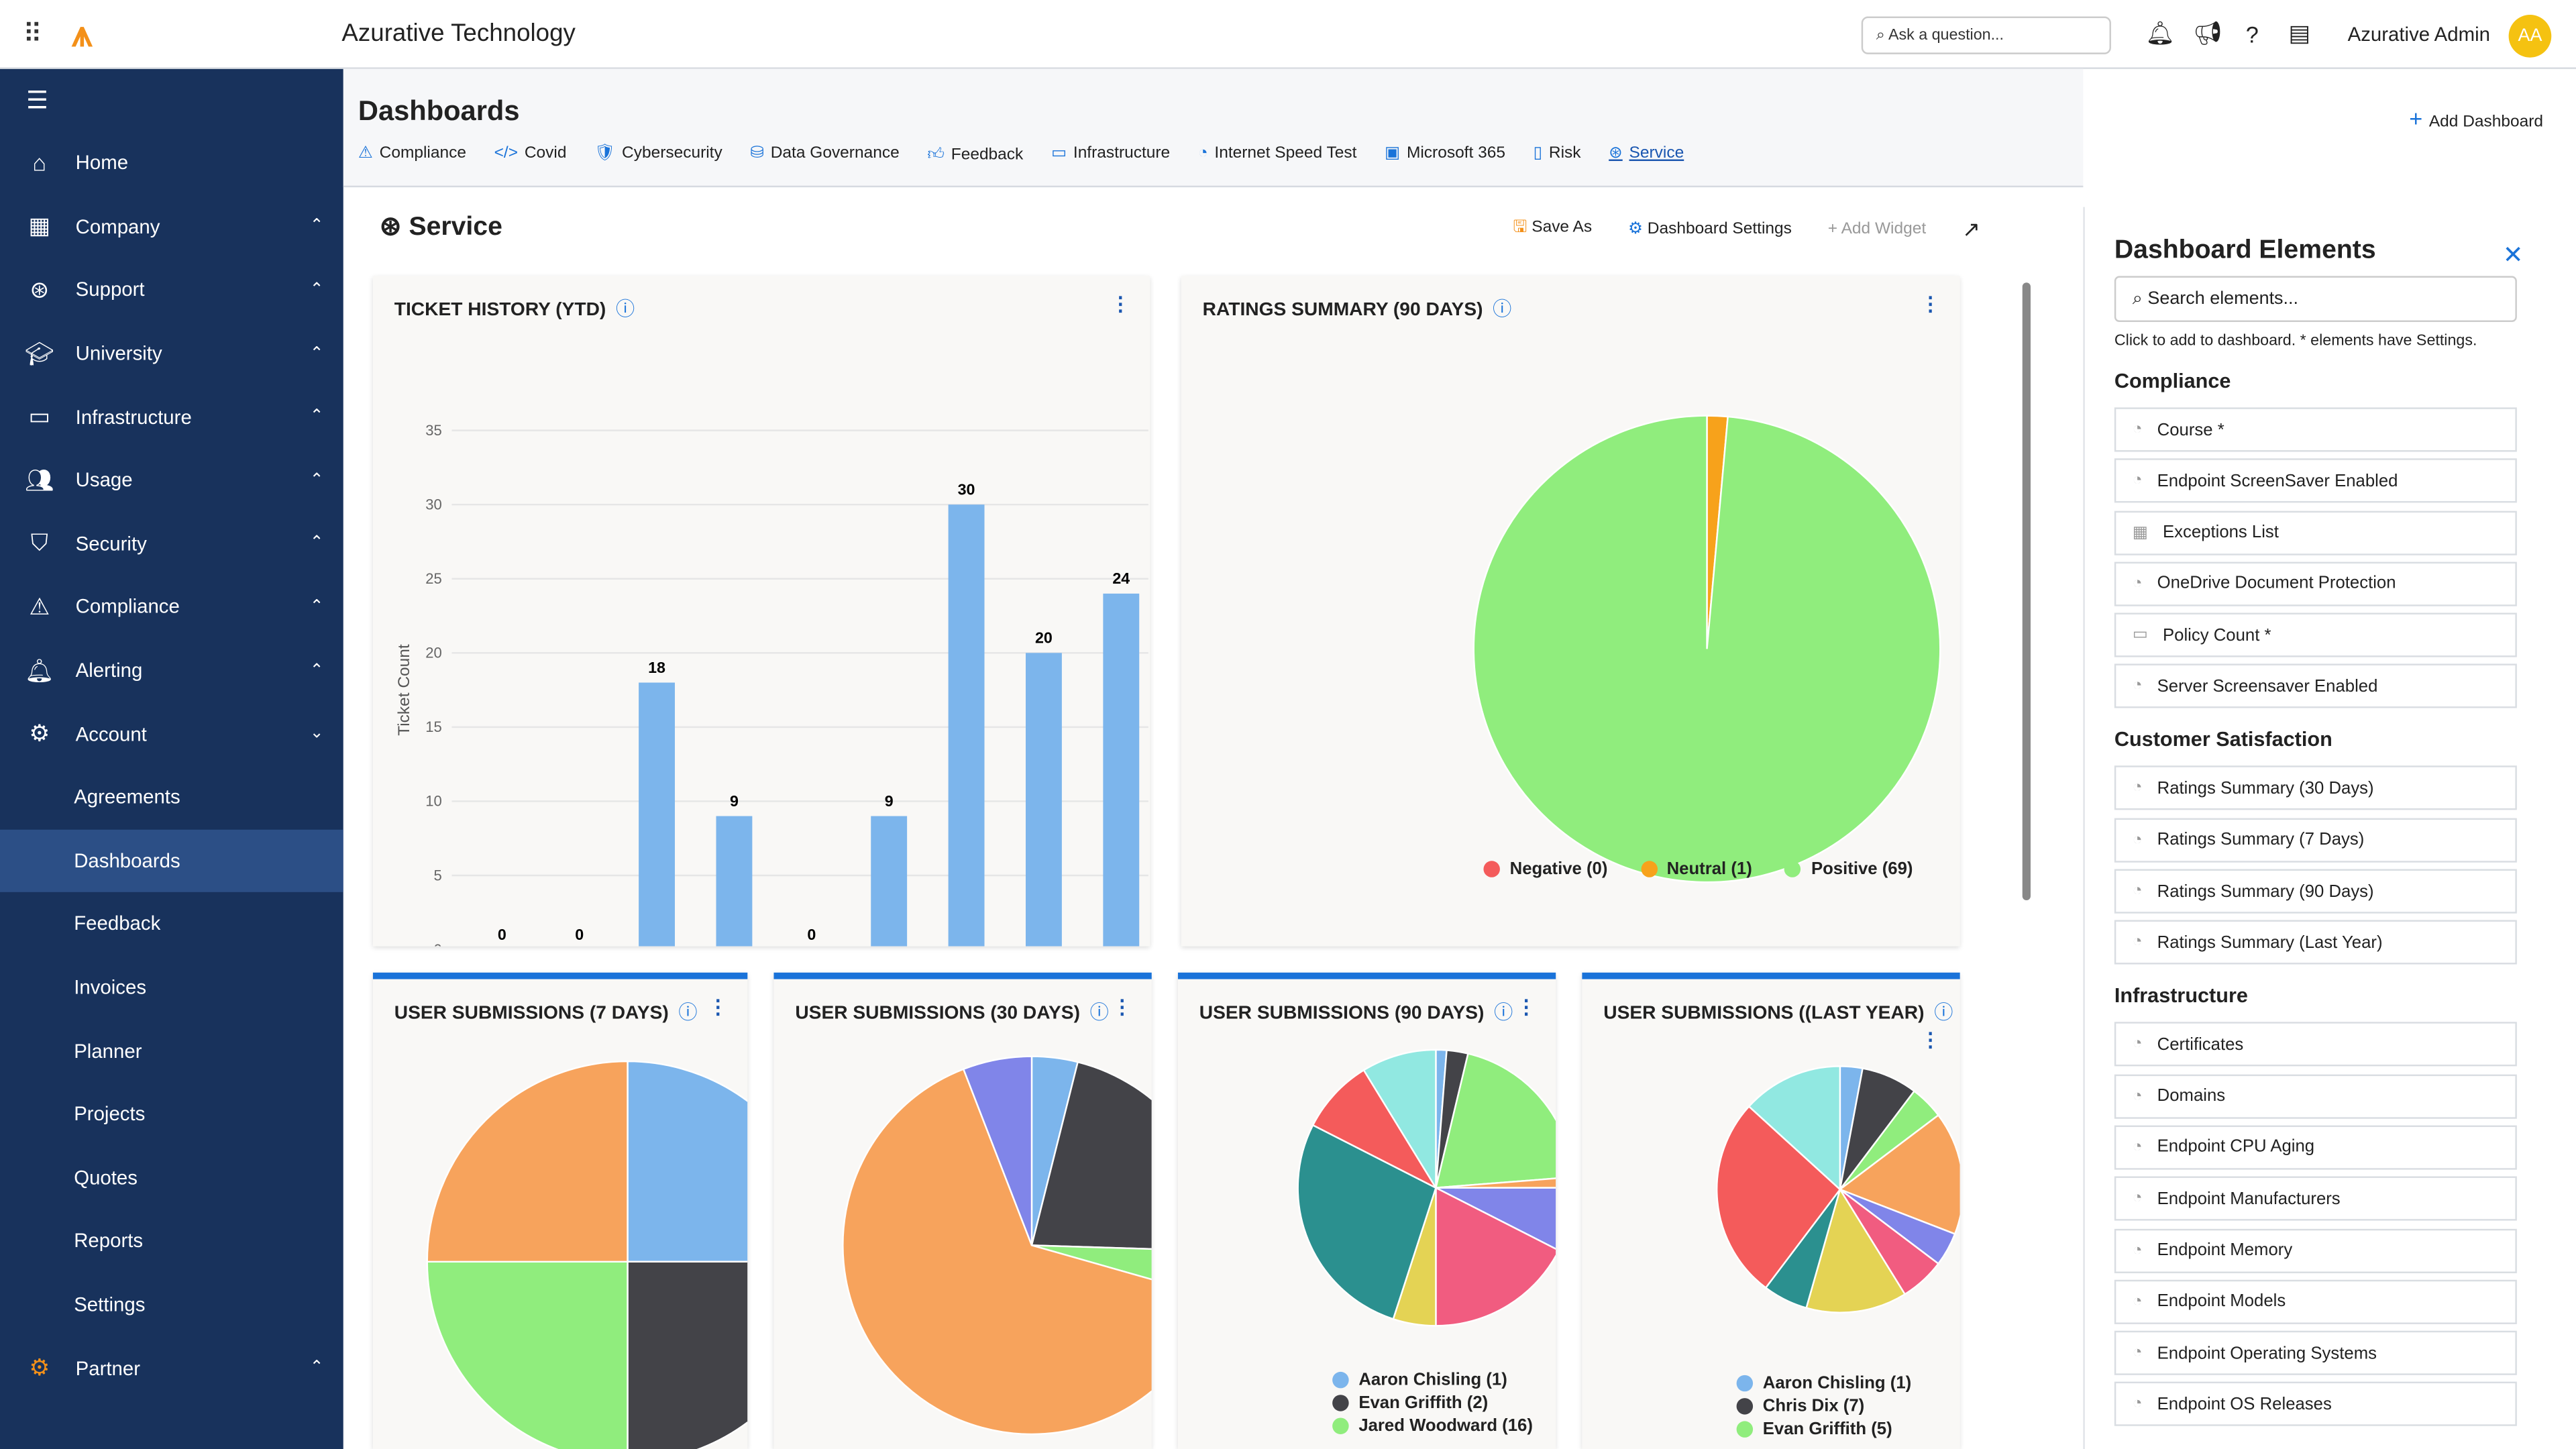  Describe the element at coordinates (1340, 1403) in the screenshot. I see `legend-dot` at that location.